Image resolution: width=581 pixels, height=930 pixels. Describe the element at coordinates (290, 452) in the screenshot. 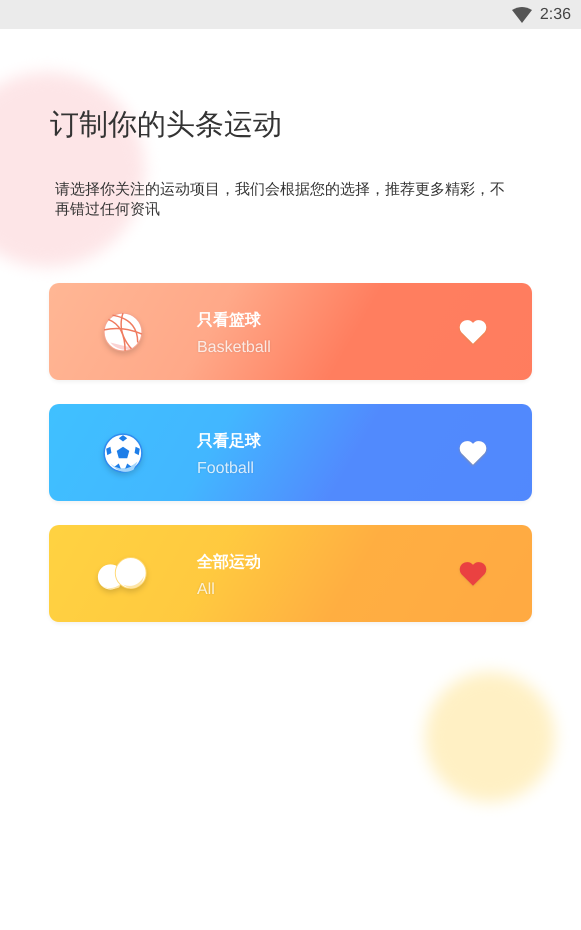

I see `sport-option-card: 只看足球 Football` at that location.